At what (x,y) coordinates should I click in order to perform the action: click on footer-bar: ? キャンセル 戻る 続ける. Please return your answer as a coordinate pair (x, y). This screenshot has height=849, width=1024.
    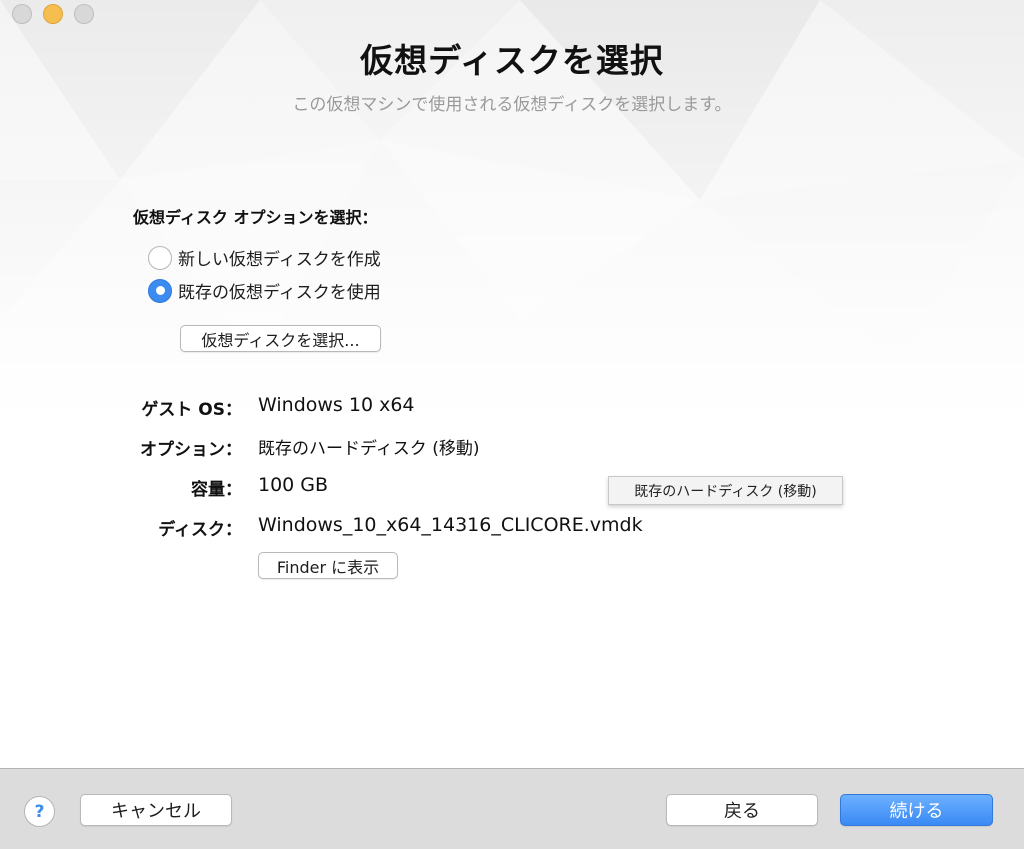
    Looking at the image, I should click on (512, 808).